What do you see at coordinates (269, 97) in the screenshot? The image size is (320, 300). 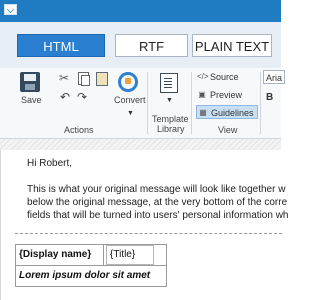 I see `bold-button: B` at bounding box center [269, 97].